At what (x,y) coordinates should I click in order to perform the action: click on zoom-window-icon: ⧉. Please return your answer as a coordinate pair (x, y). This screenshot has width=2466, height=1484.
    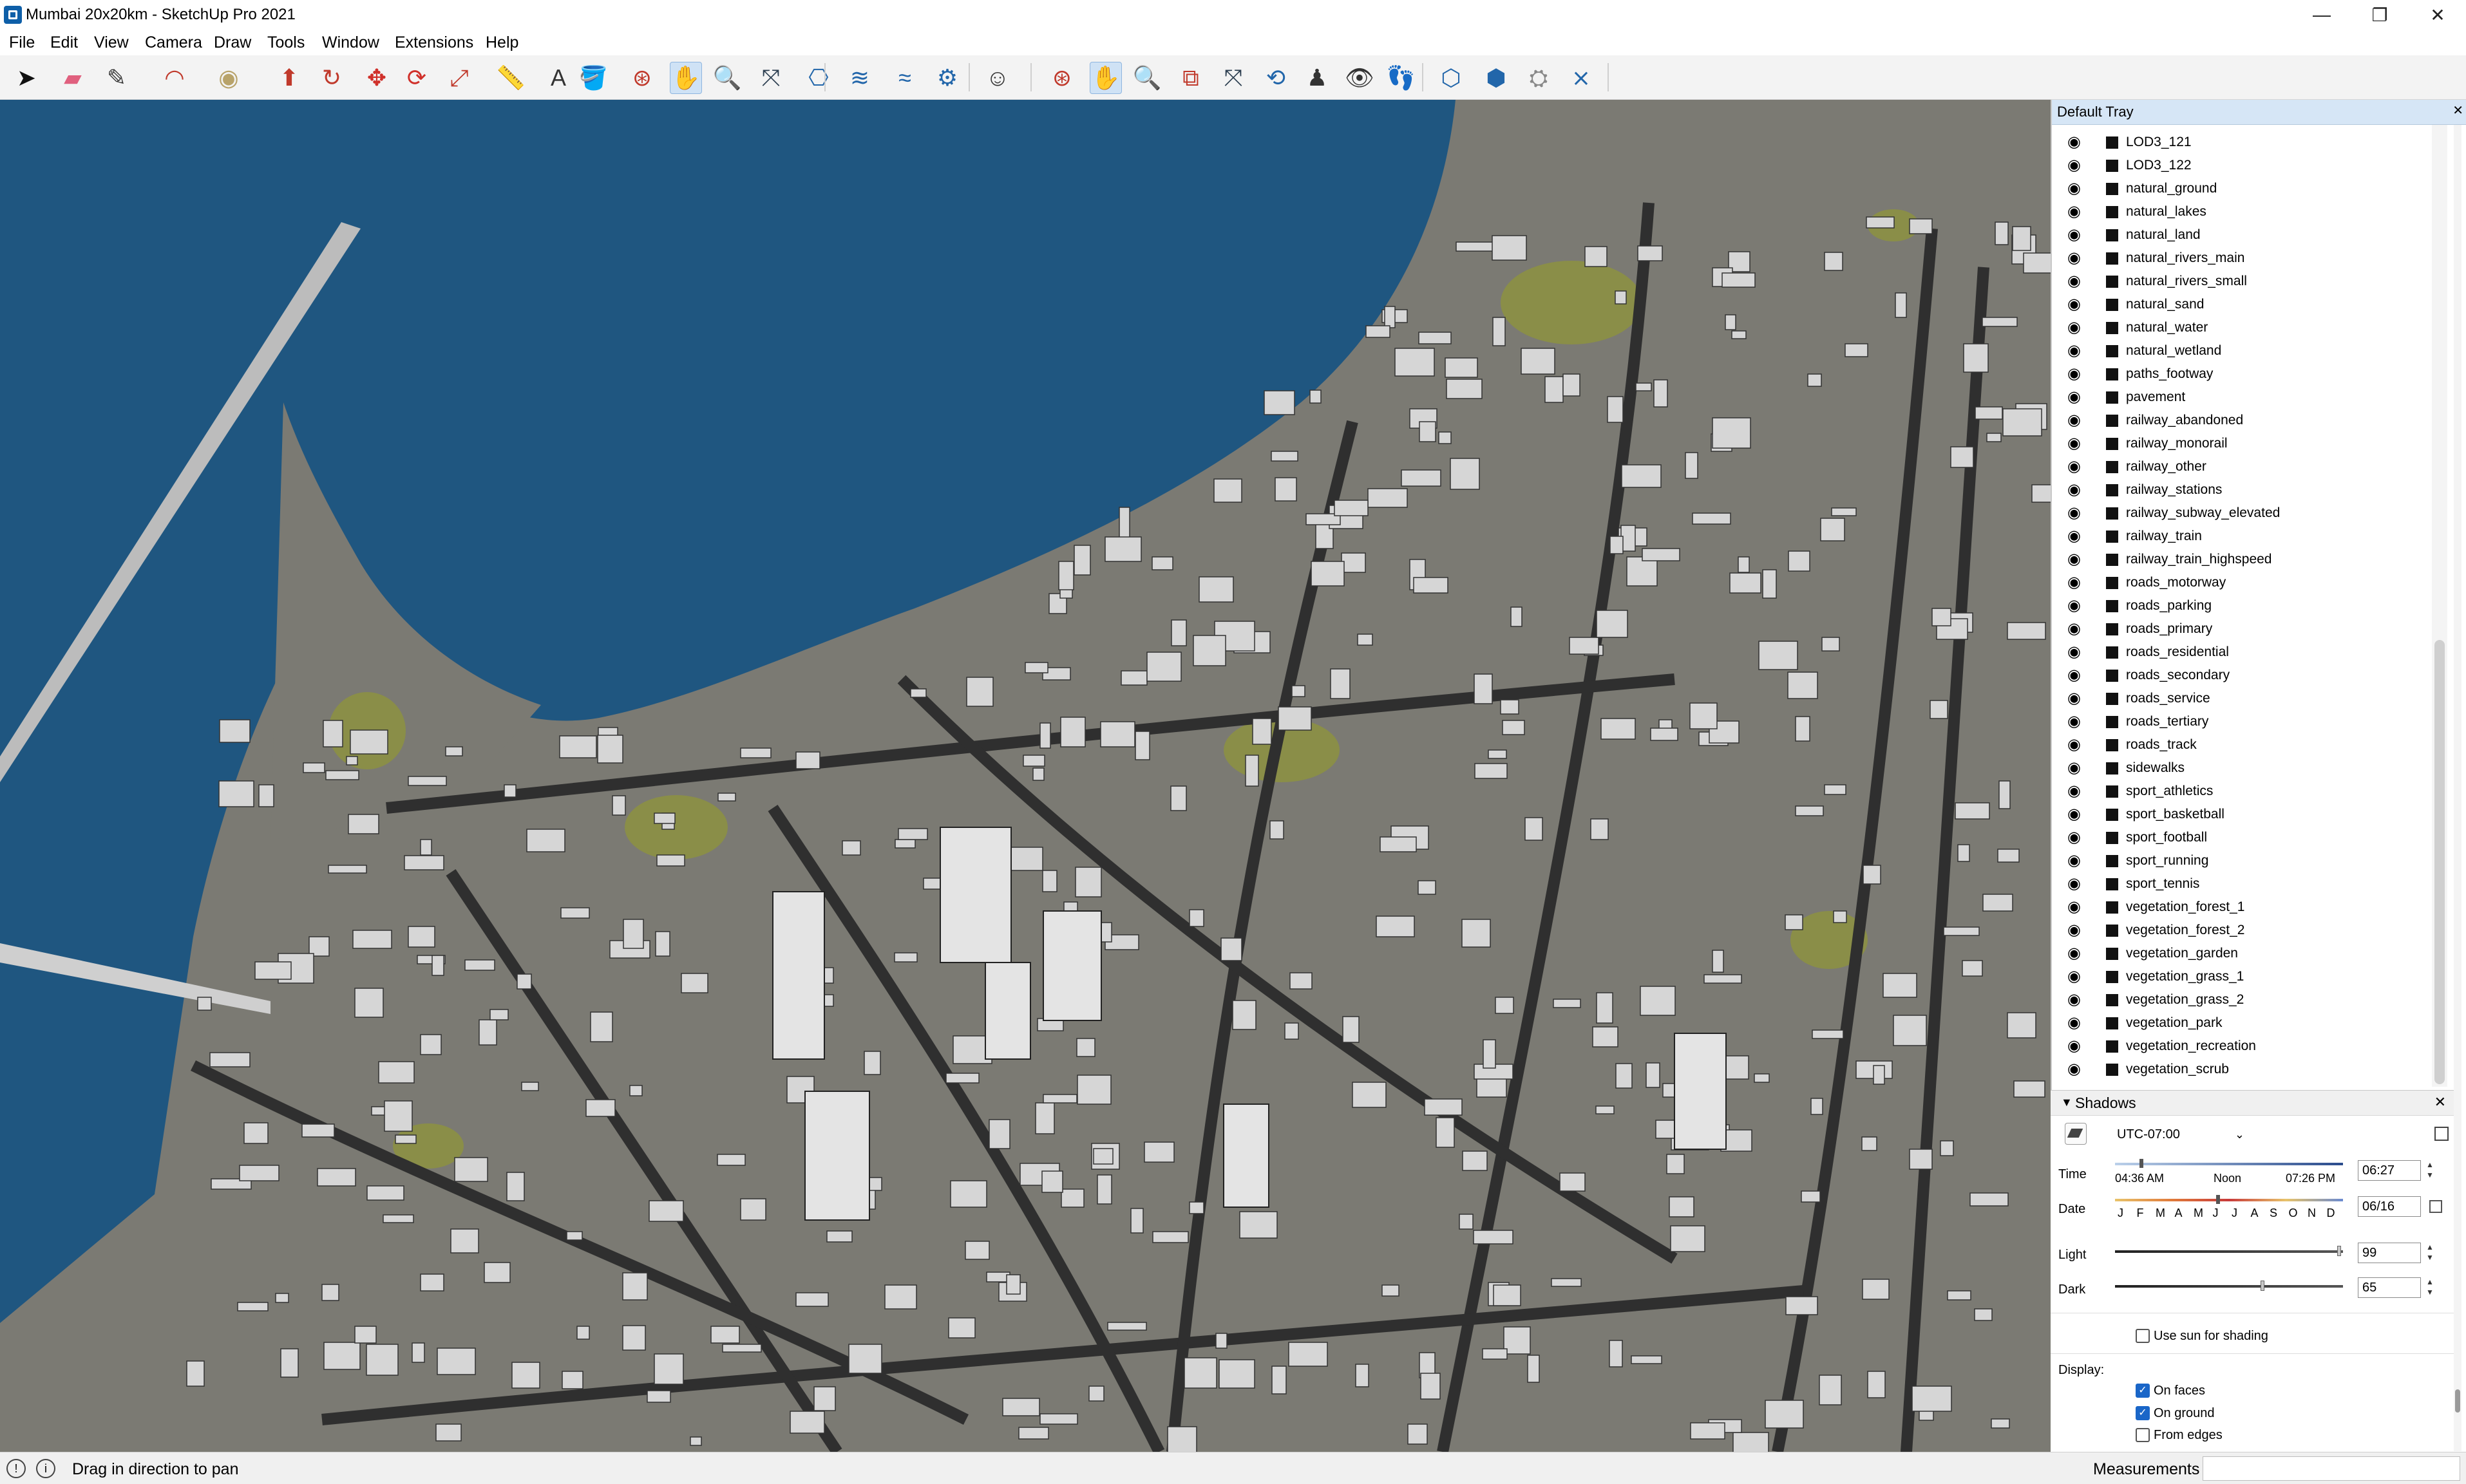
    Looking at the image, I should click on (1191, 78).